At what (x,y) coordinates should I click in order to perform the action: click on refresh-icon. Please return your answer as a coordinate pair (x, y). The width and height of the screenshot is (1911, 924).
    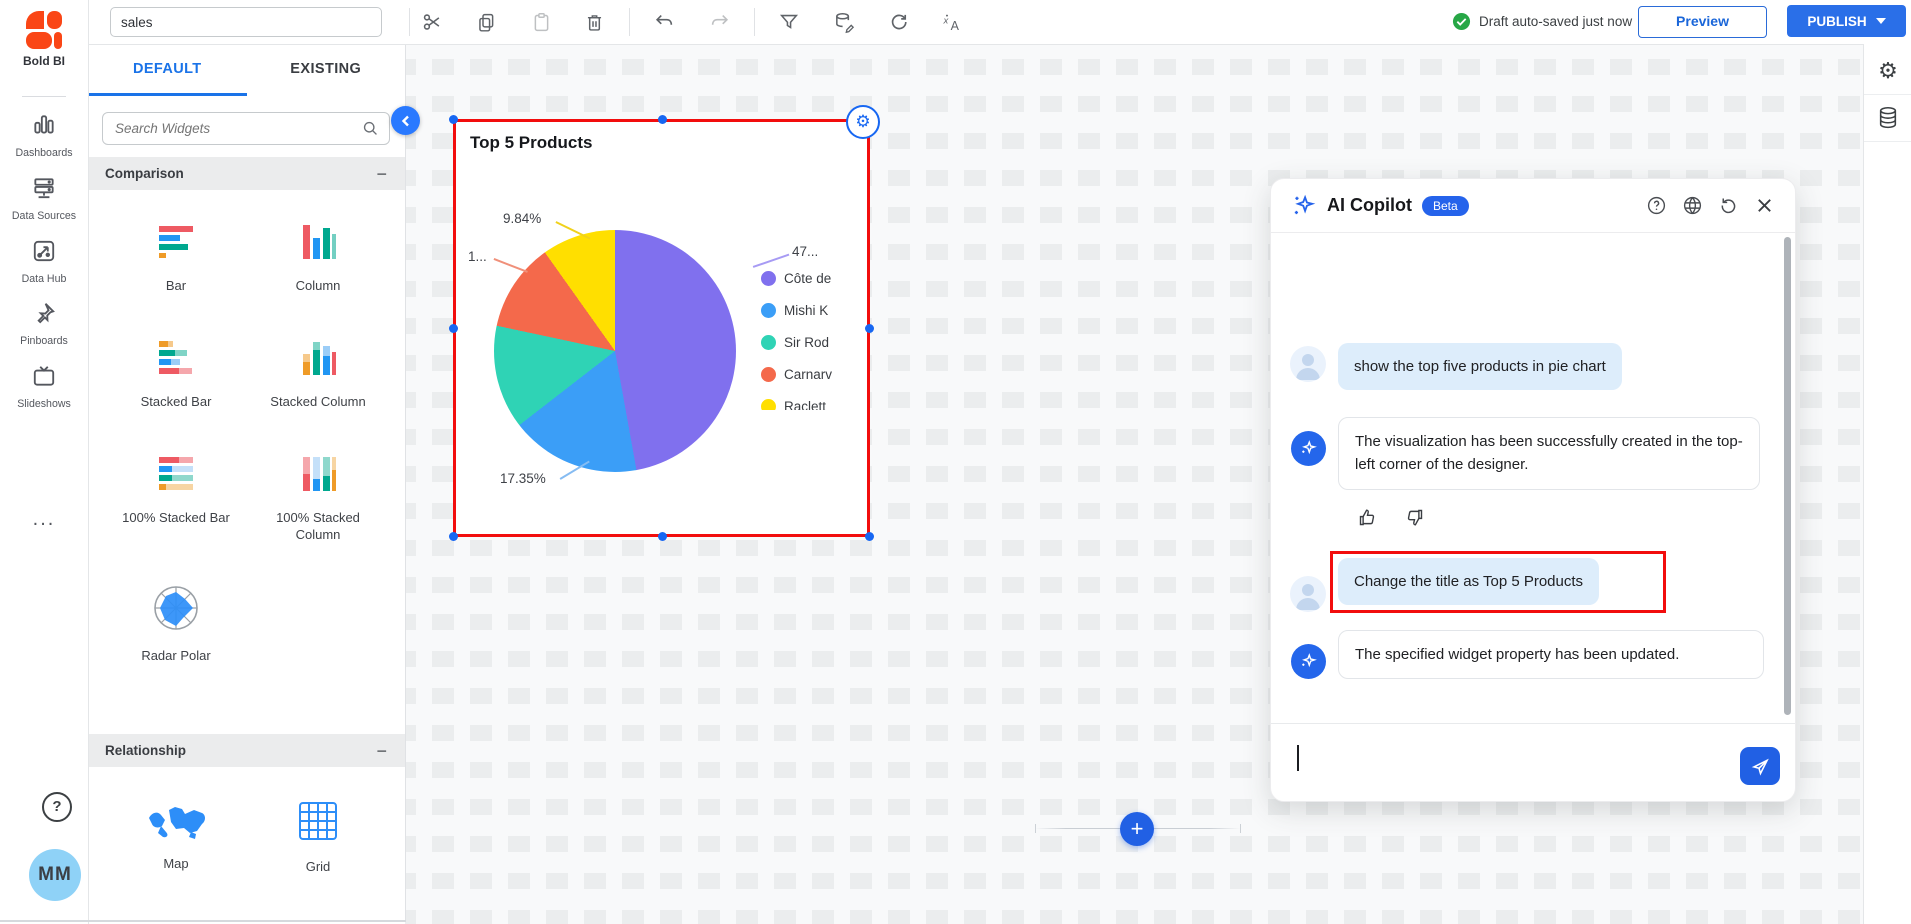
    Looking at the image, I should click on (899, 22).